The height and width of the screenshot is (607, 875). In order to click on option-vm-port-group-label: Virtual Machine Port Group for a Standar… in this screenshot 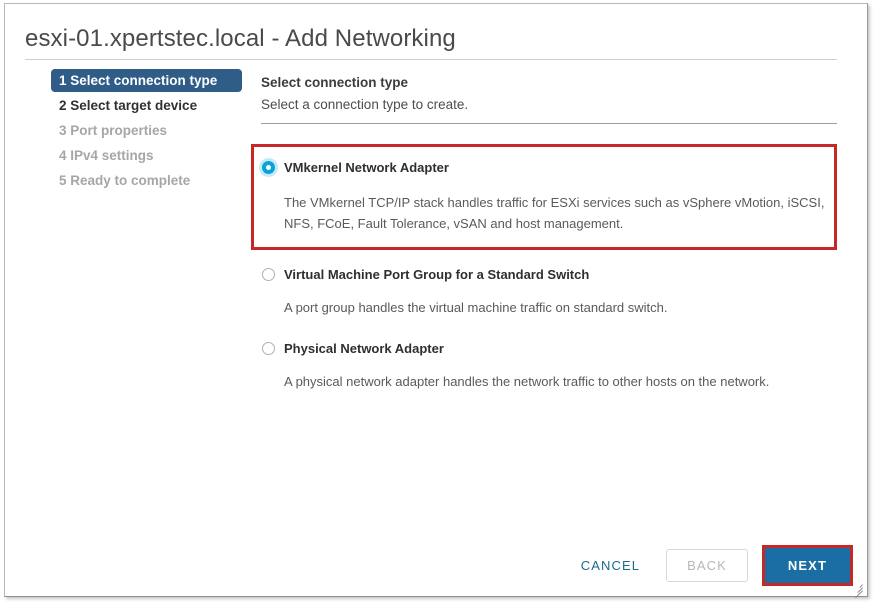, I will do `click(437, 274)`.